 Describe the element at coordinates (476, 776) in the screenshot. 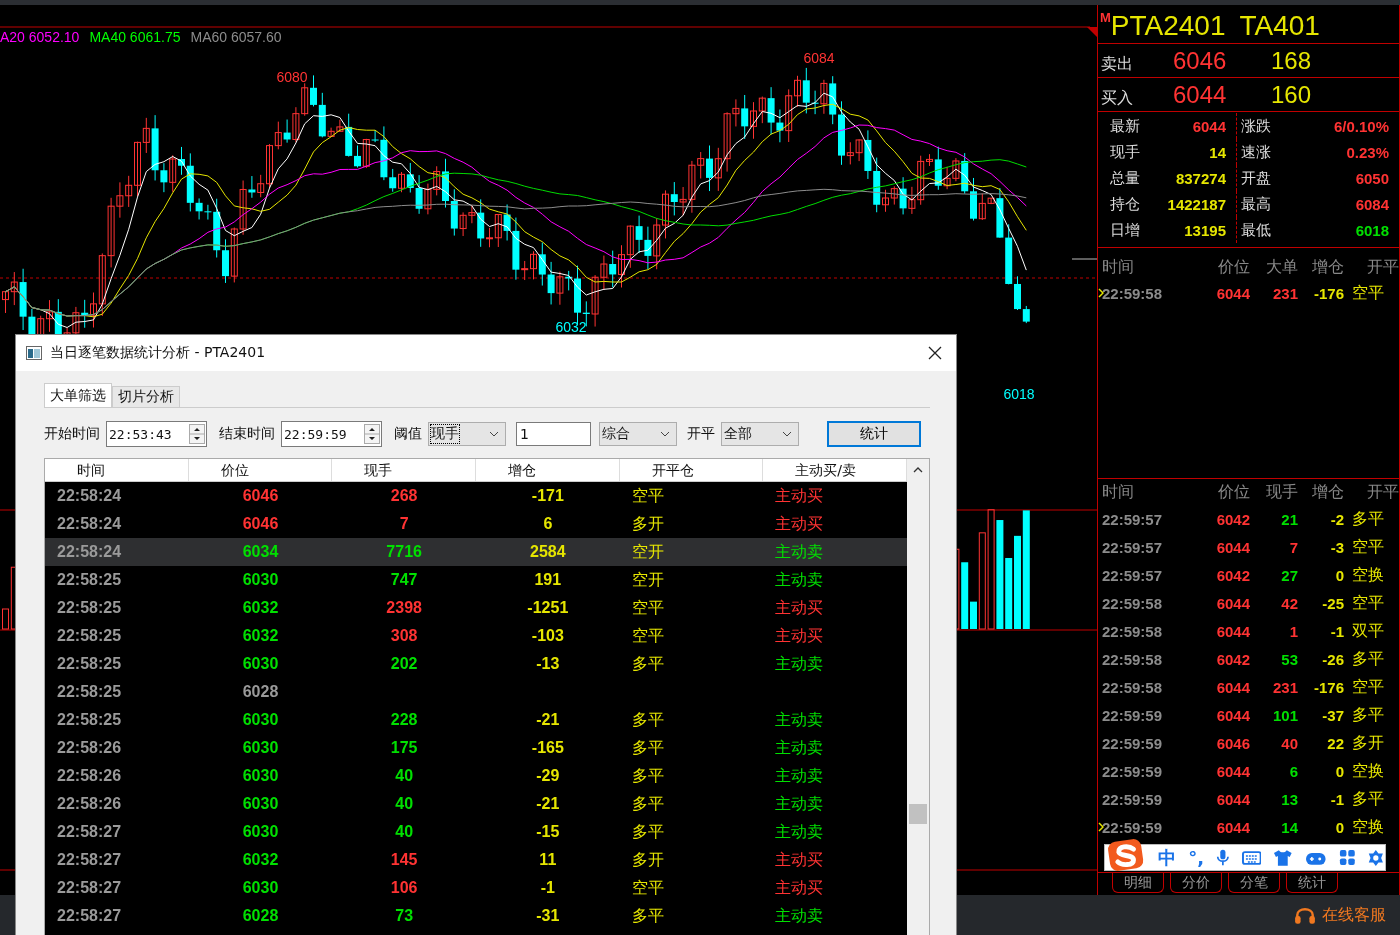

I see `table-row: 22:58:26 6030 40 -29 多平 主动卖` at that location.